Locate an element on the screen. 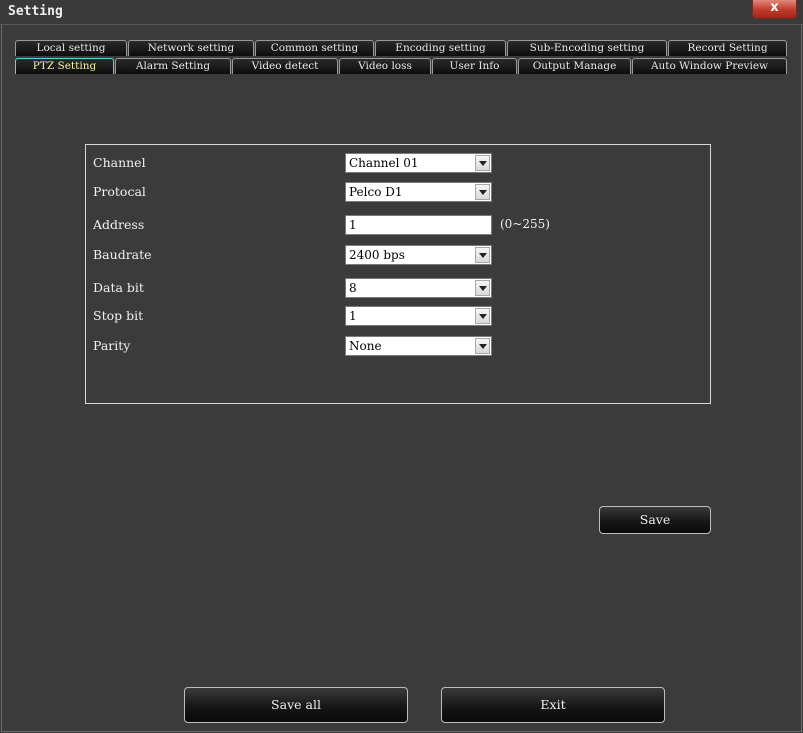  baudrate-select-value: 2400 bps is located at coordinates (377, 255).